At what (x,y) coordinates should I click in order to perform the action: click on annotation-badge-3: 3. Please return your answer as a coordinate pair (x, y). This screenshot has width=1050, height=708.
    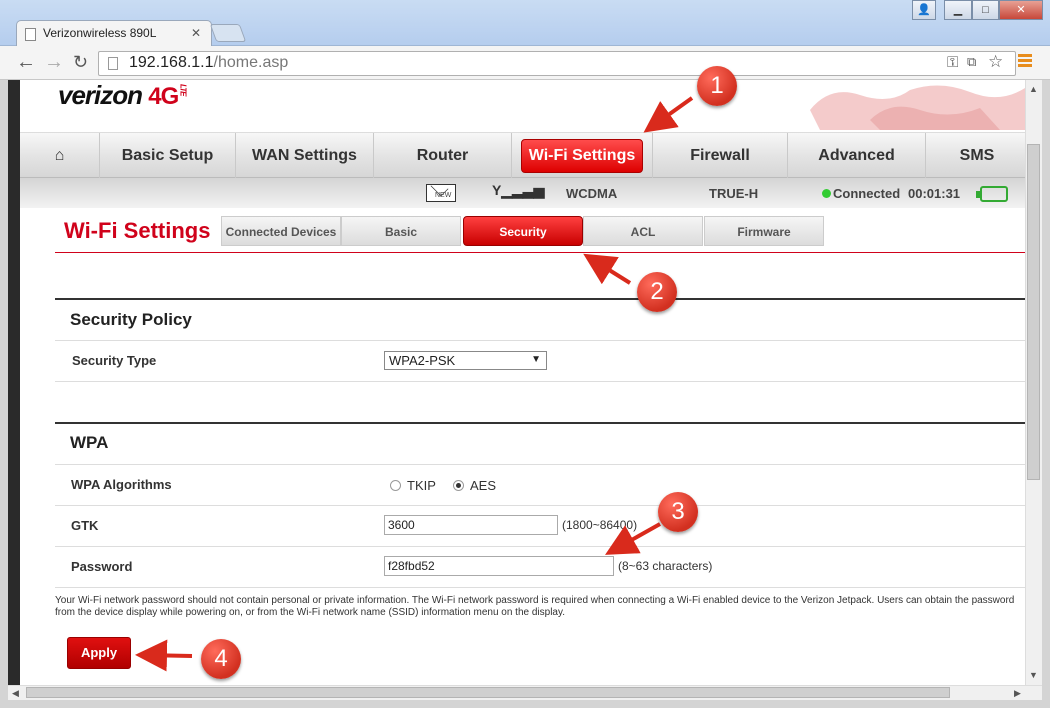
    Looking at the image, I should click on (678, 512).